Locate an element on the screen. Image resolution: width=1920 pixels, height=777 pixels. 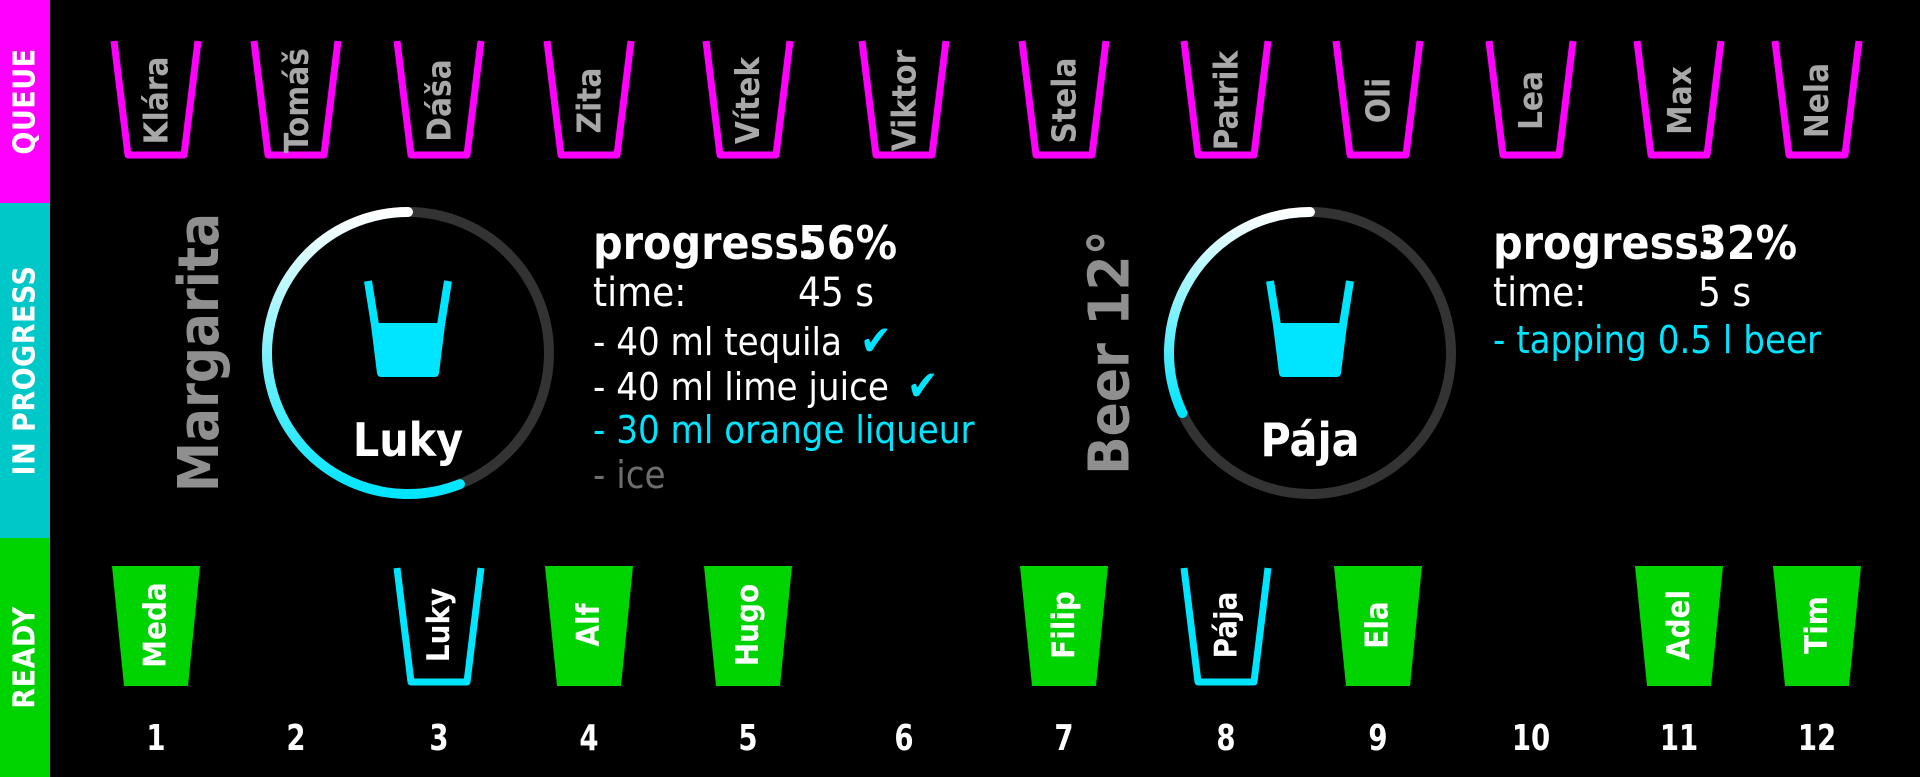
ready-person-name: Ela is located at coordinates (1378, 625).